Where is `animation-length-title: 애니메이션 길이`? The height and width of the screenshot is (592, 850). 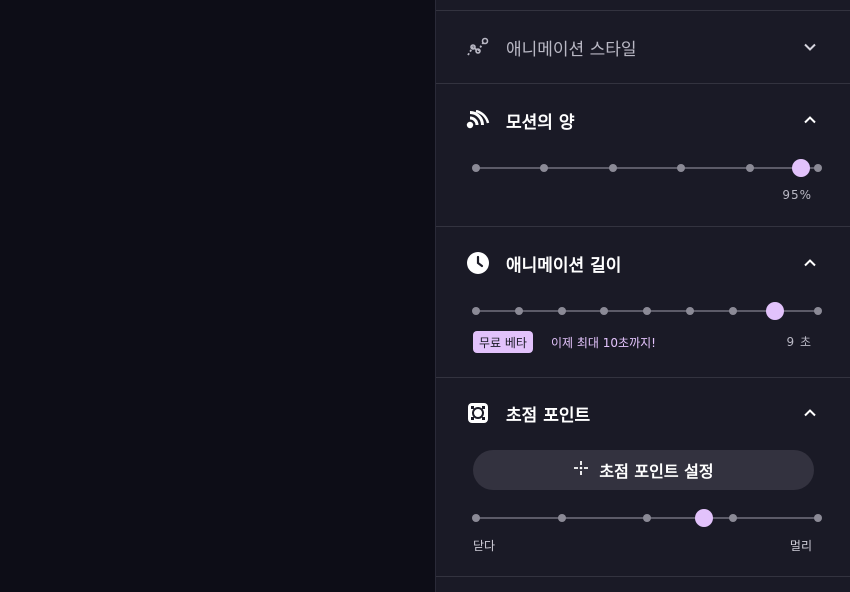 animation-length-title: 애니메이션 길이 is located at coordinates (564, 265).